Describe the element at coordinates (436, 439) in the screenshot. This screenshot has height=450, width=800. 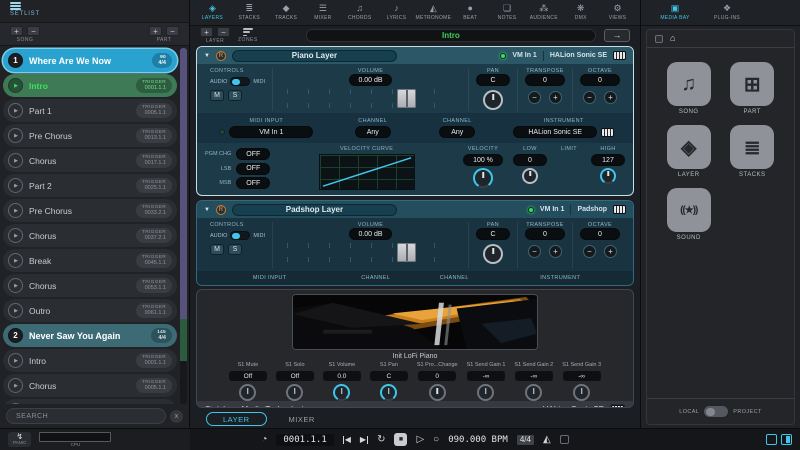
I see `record-button: ○` at that location.